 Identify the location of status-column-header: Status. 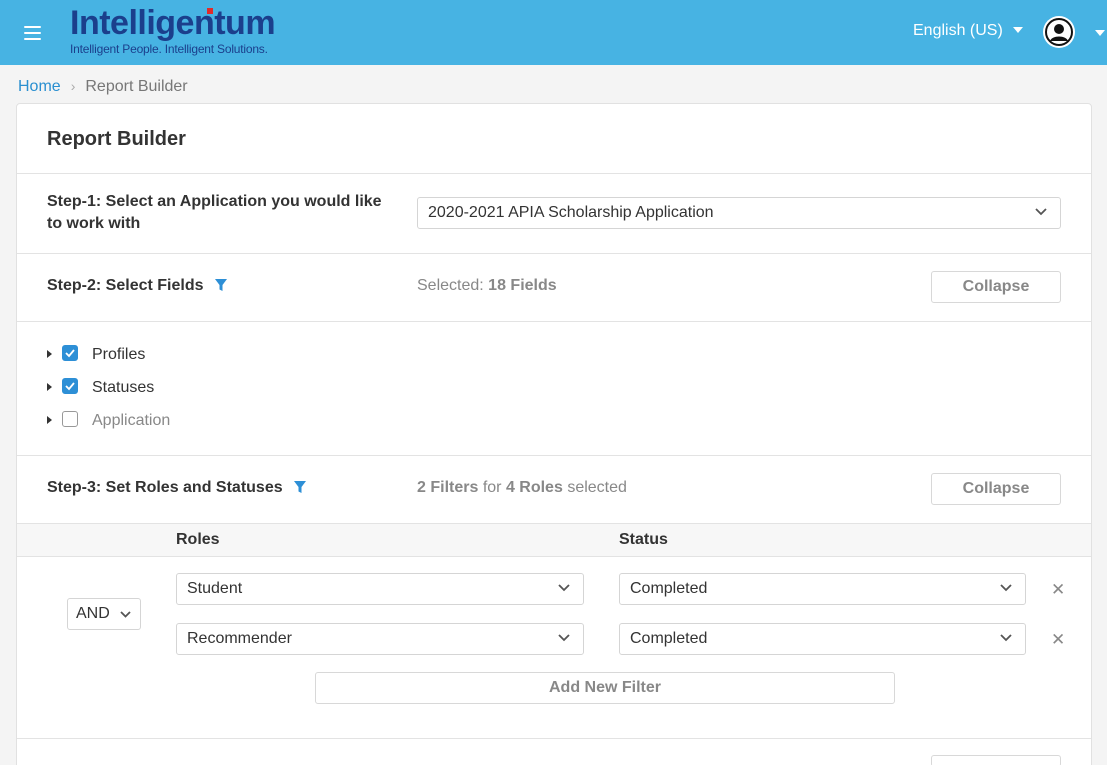
(643, 539).